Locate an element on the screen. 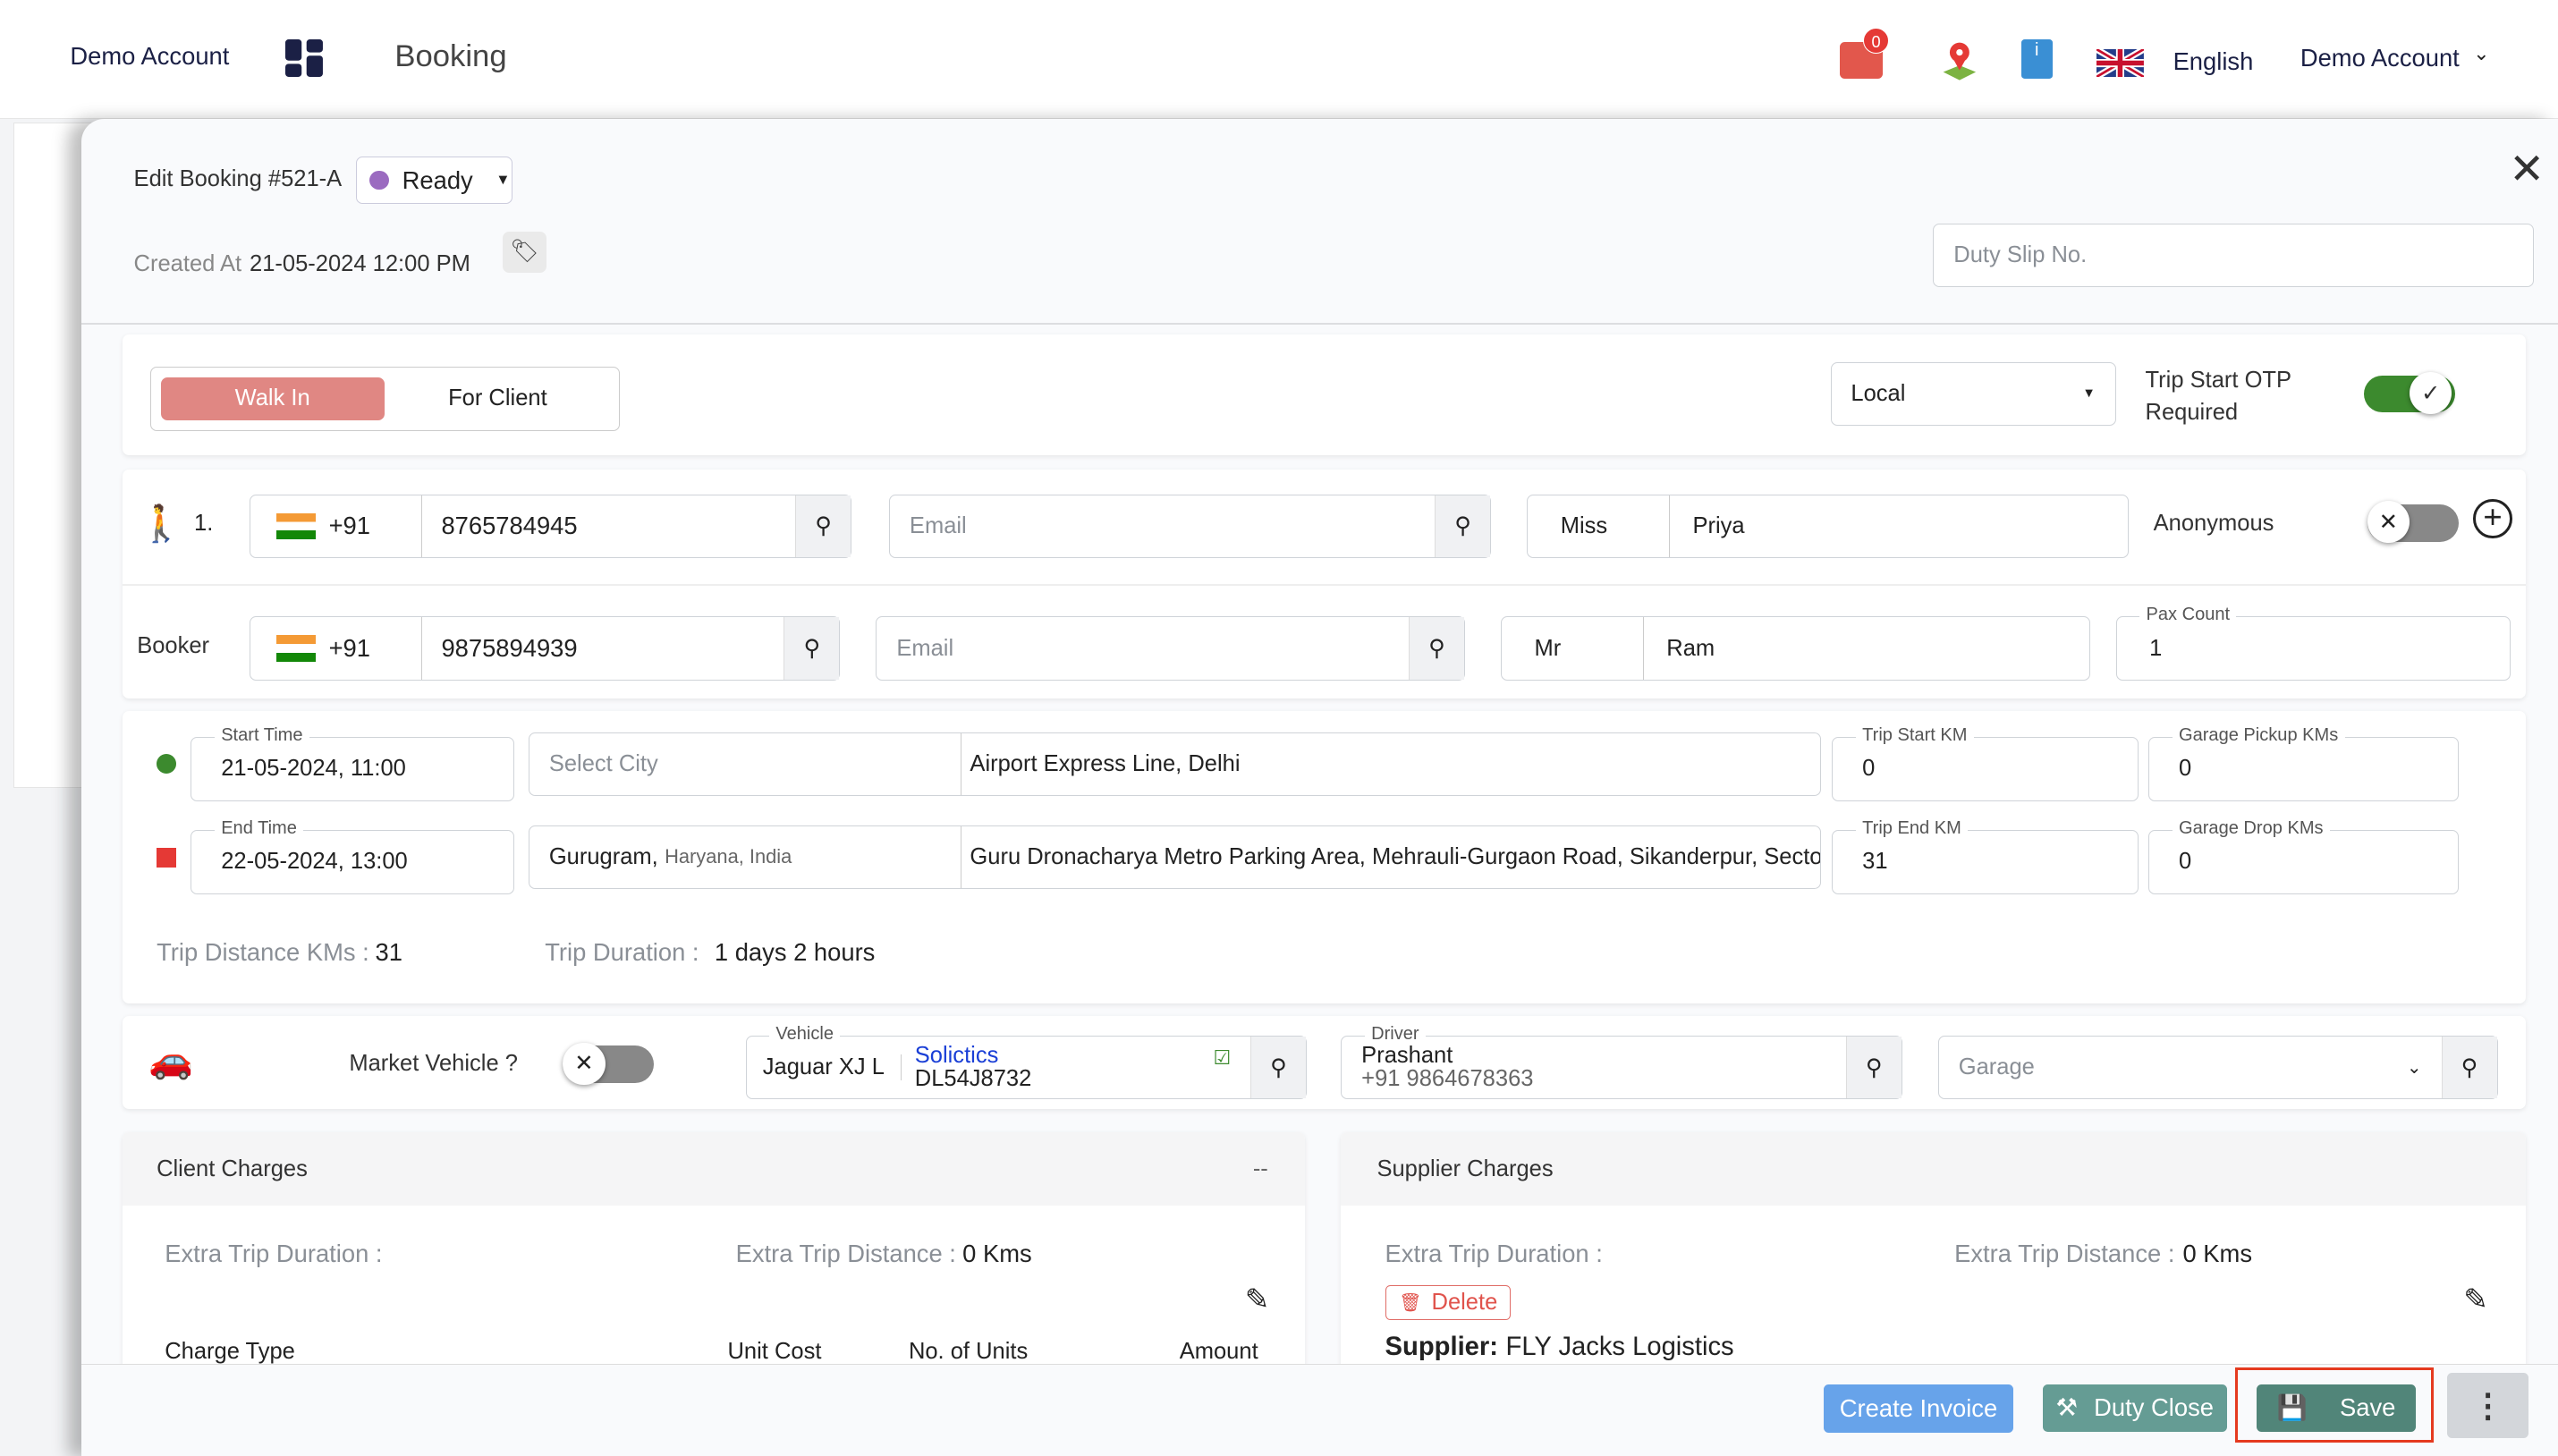 The width and height of the screenshot is (2558, 1456). garage-pickup-km-label: Garage Pickup KMs is located at coordinates (2258, 735).